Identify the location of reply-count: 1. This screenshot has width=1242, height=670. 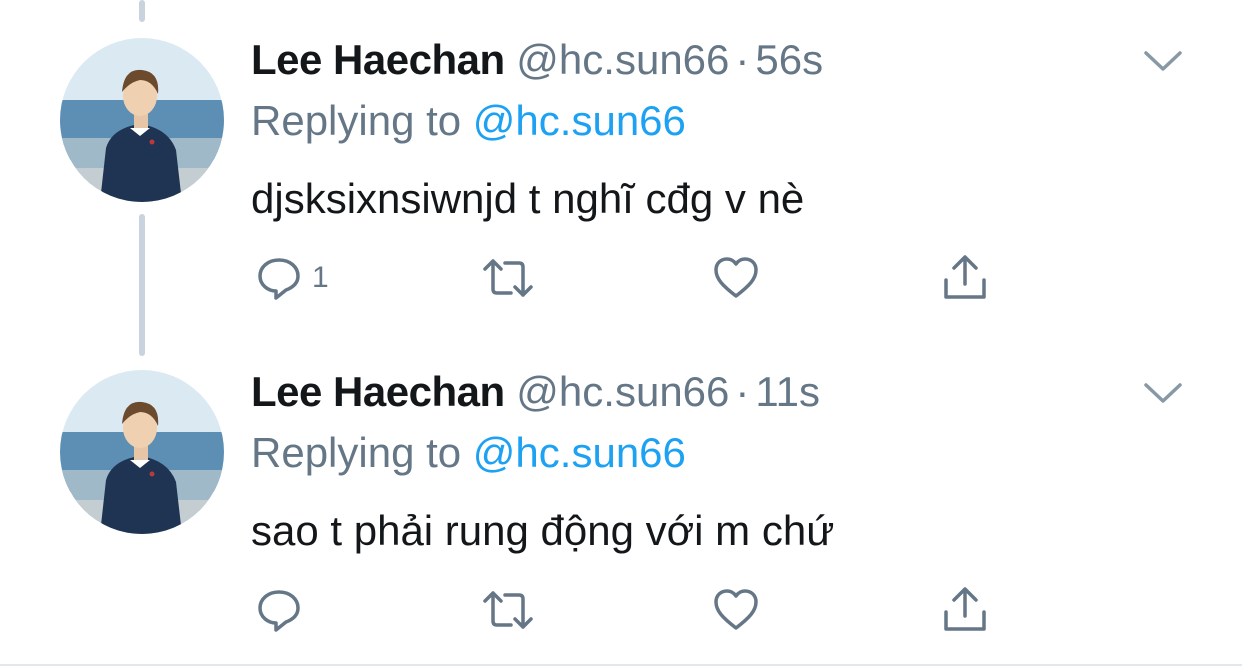
(320, 277).